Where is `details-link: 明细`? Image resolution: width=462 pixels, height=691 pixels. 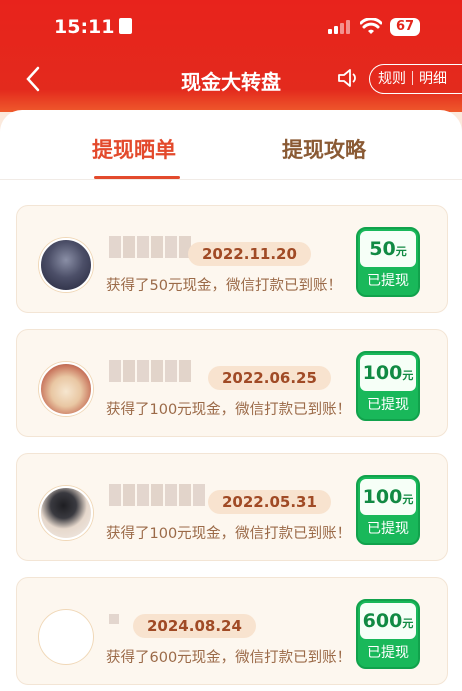
details-link: 明细 is located at coordinates (433, 79).